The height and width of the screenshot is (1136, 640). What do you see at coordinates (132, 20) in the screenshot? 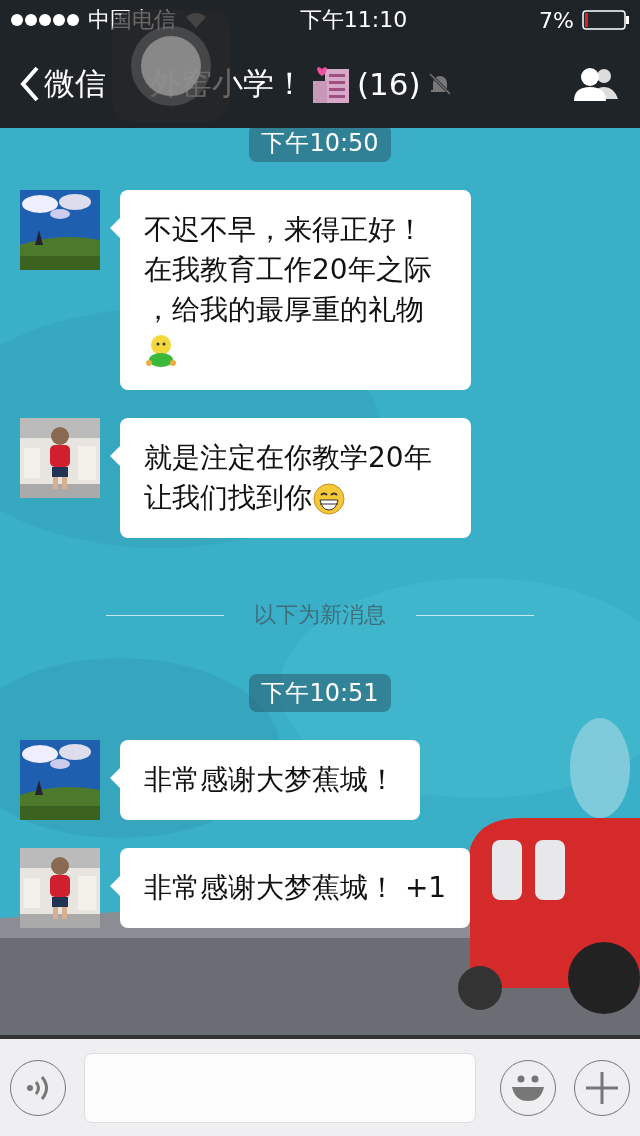
I see `carrier-name: 中国电信` at bounding box center [132, 20].